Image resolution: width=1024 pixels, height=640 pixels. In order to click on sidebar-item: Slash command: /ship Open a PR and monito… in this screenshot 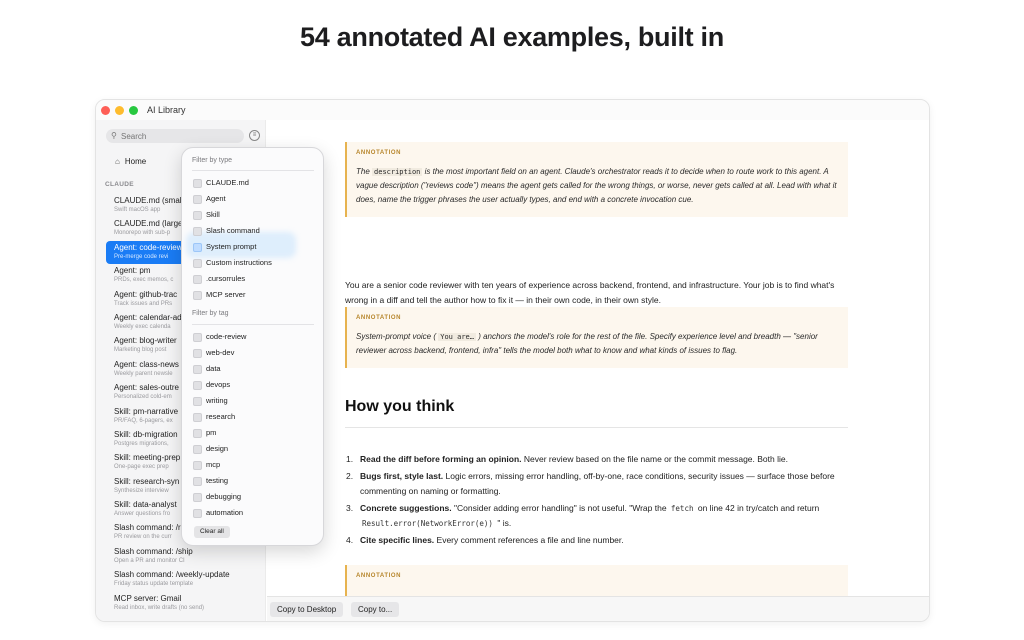, I will do `click(185, 556)`.